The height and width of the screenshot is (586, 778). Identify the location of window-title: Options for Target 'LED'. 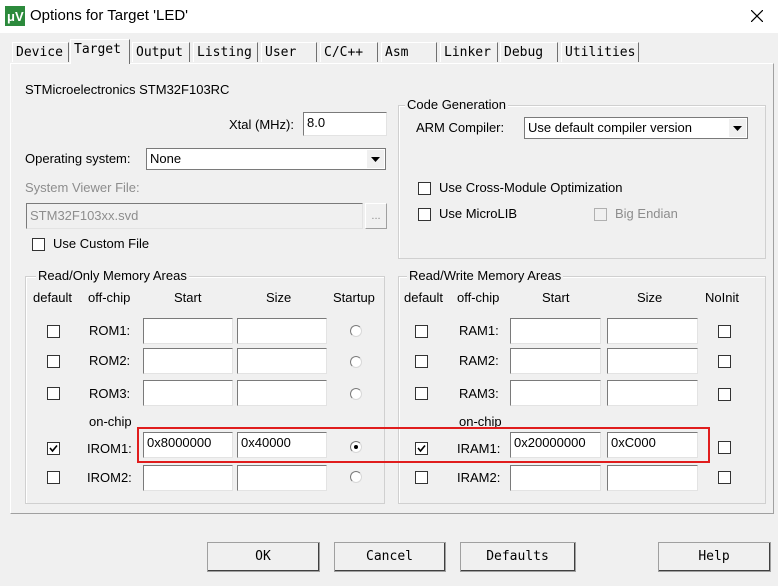
(109, 15).